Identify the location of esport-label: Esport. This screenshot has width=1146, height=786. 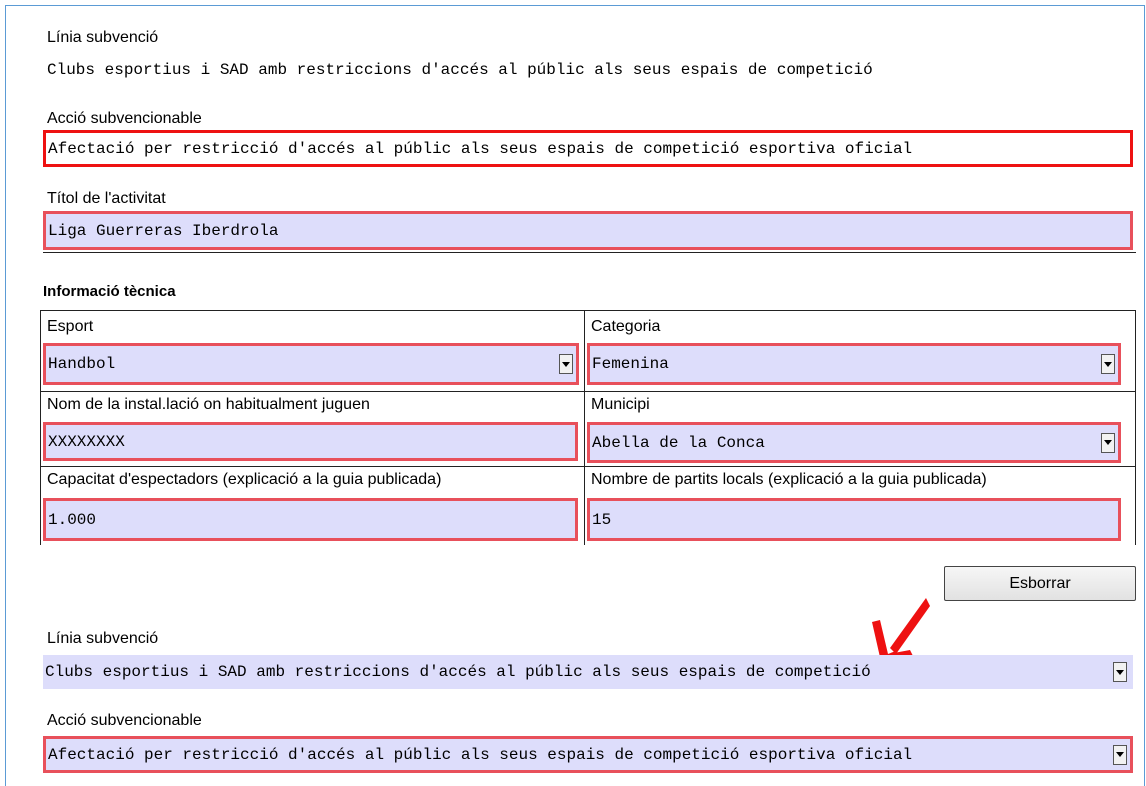
(70, 326).